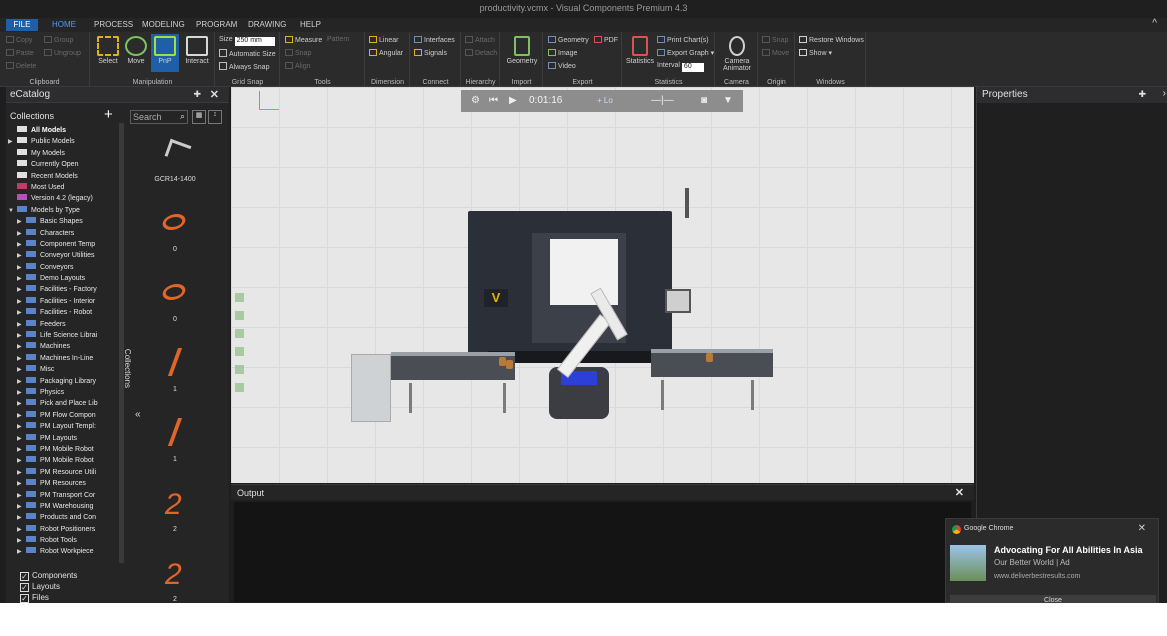 The image size is (1167, 636). What do you see at coordinates (48, 598) in the screenshot?
I see `filter-checkbox: ✓ Files` at bounding box center [48, 598].